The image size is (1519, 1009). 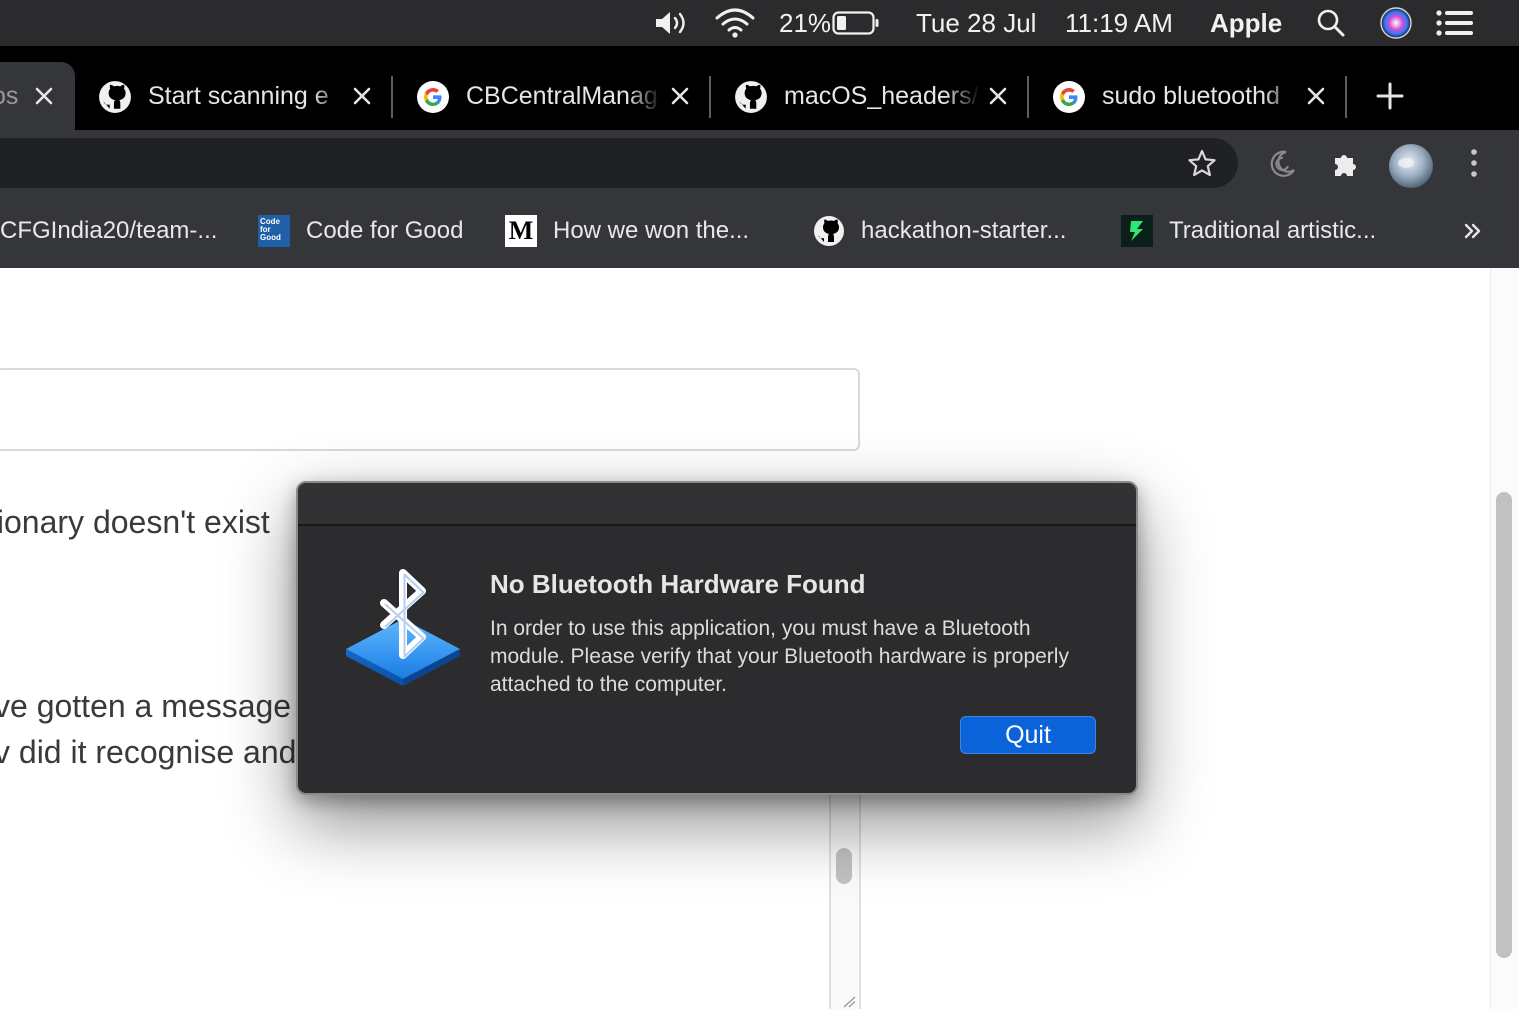 I want to click on tab-title: os, so click(x=9, y=96).